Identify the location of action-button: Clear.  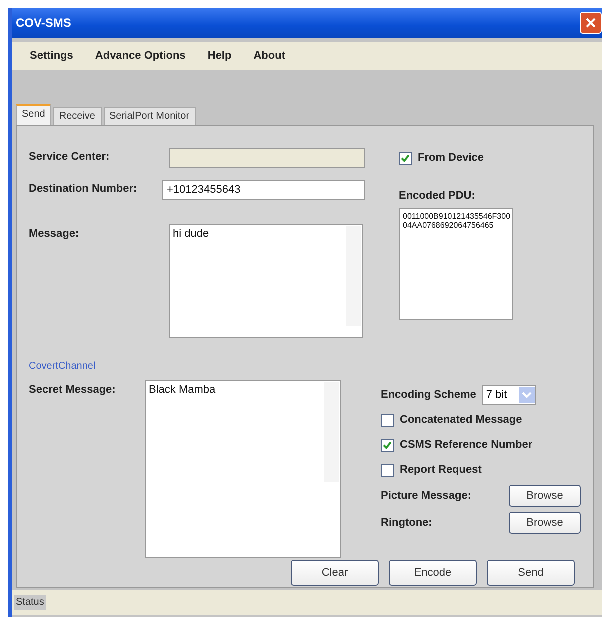
(335, 573).